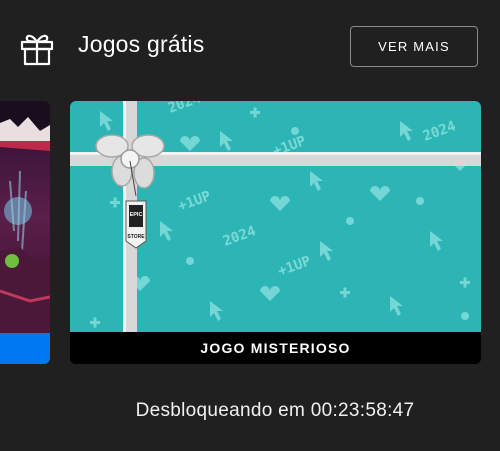 This screenshot has width=500, height=451. What do you see at coordinates (414, 46) in the screenshot?
I see `see-more-button: VER MAIS` at bounding box center [414, 46].